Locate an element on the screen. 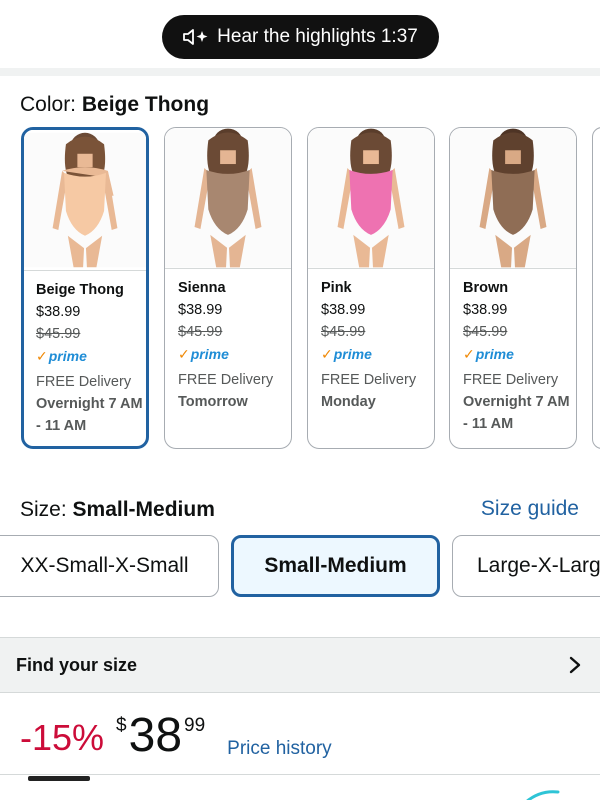 This screenshot has height=800, width=600. selected-color-name: Beige Thong is located at coordinates (145, 104).